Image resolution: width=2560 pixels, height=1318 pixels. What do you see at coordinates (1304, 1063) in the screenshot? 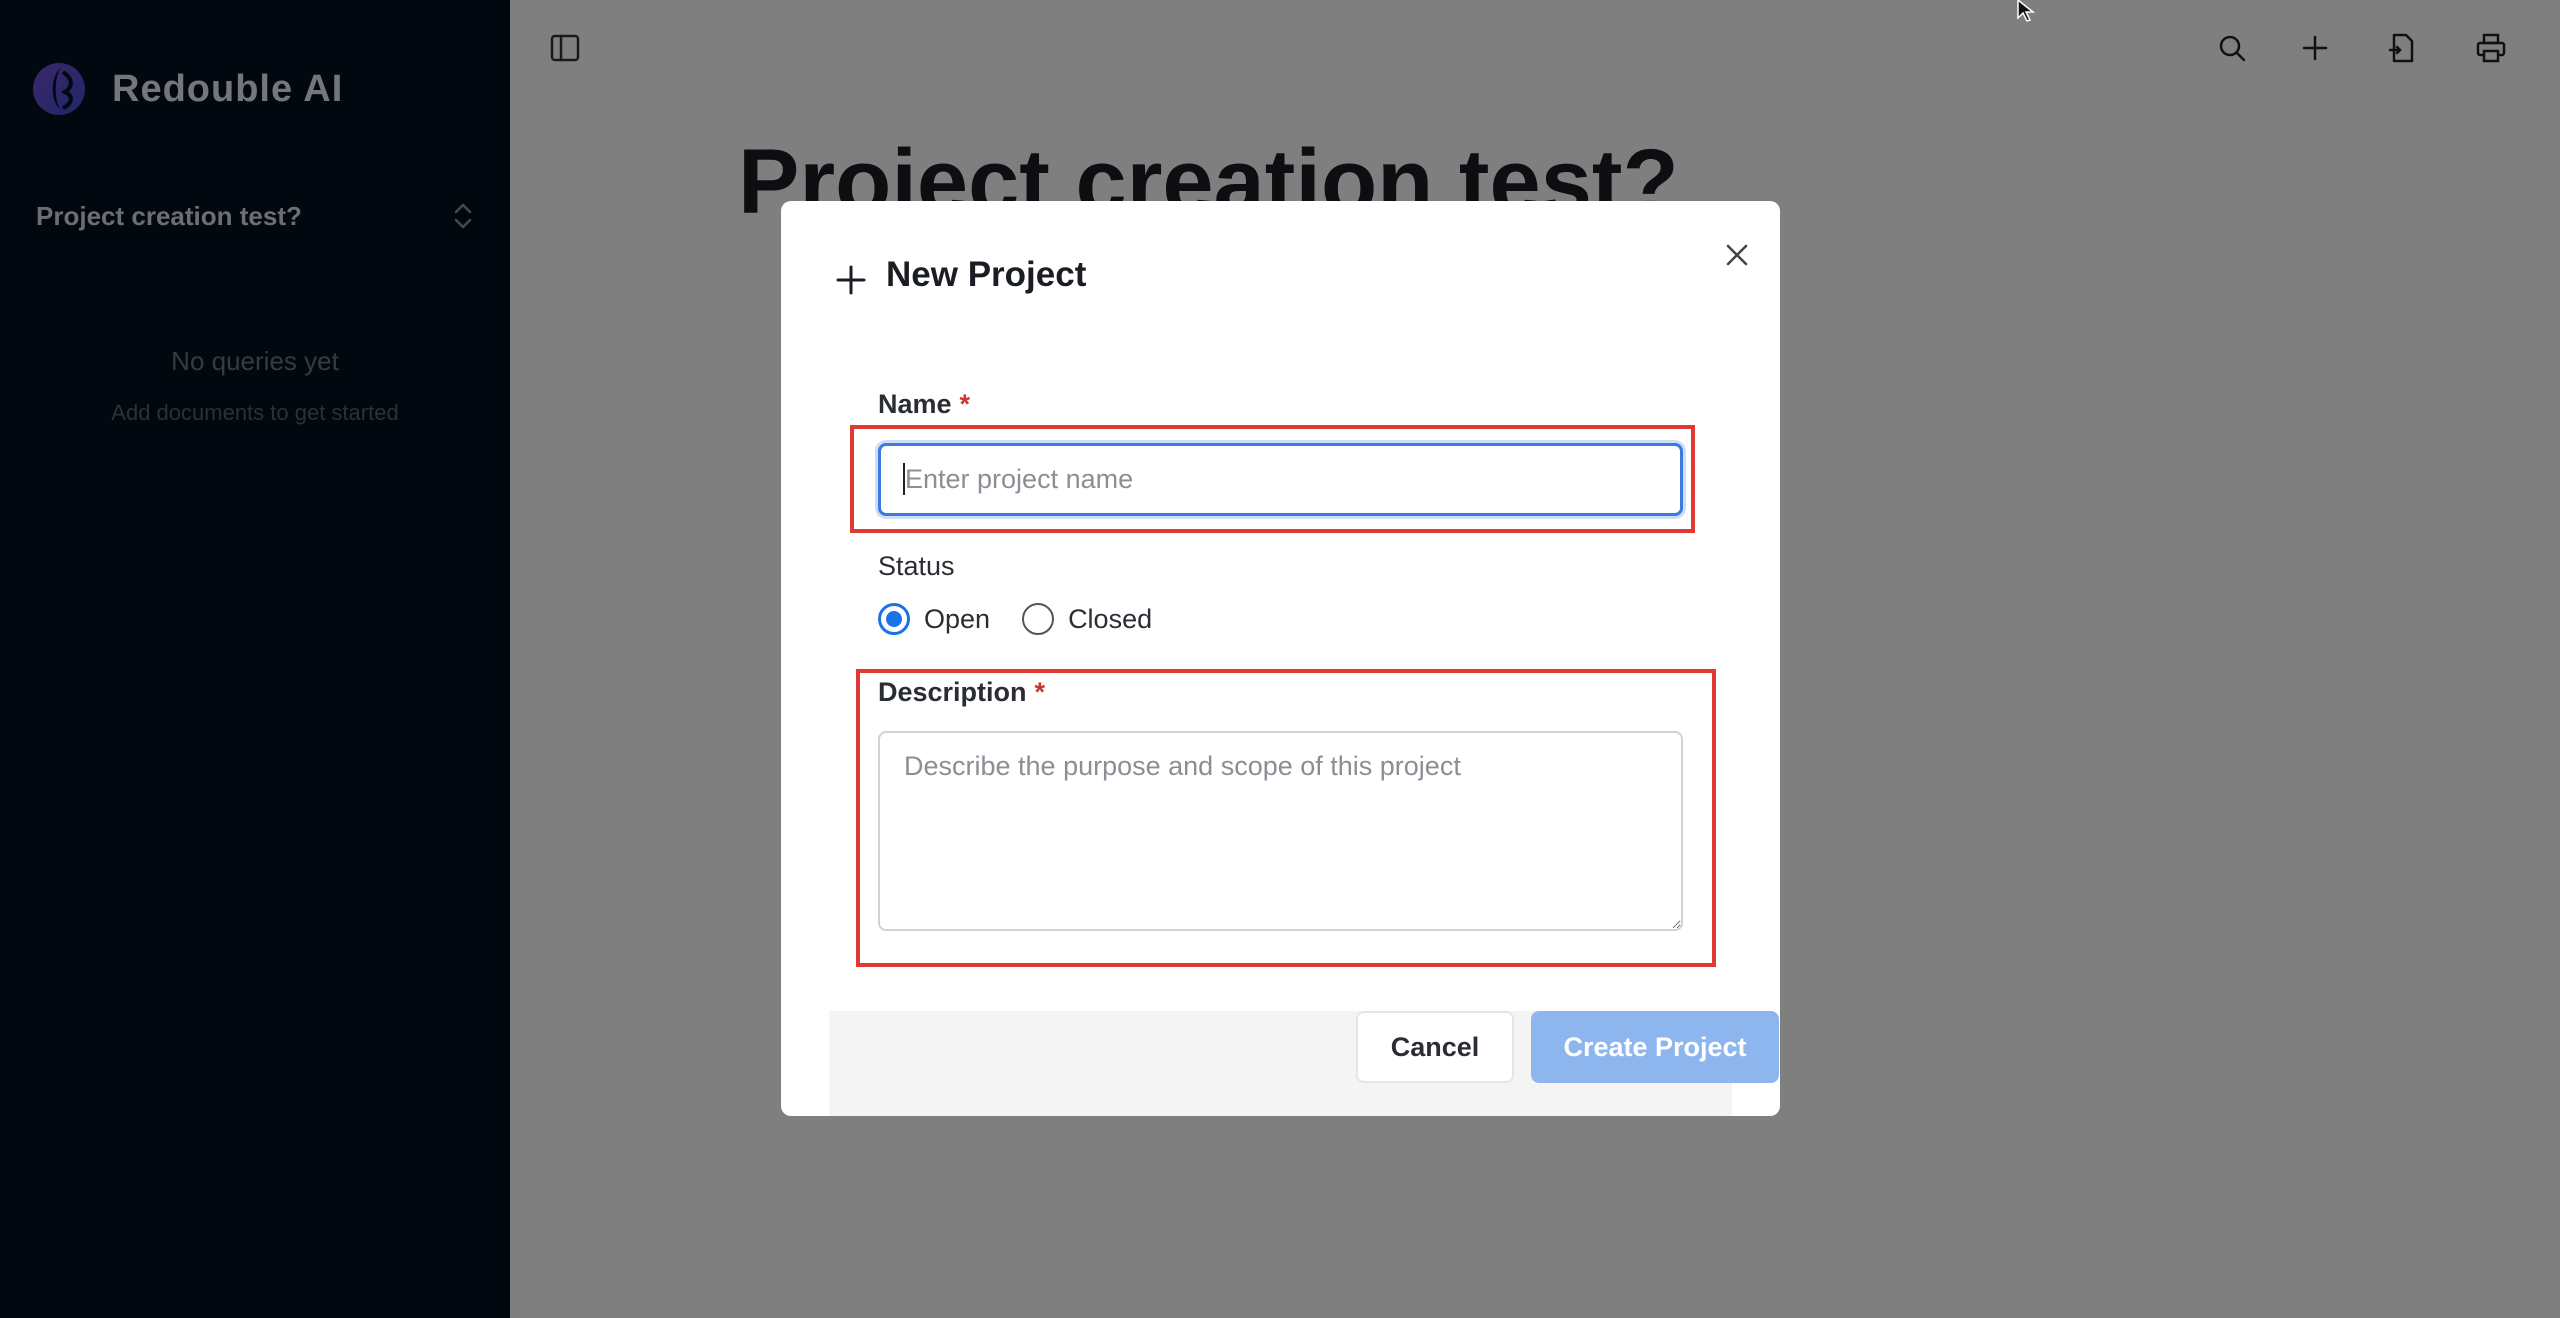
I see `dialog-footer: Cancel Create Project` at bounding box center [1304, 1063].